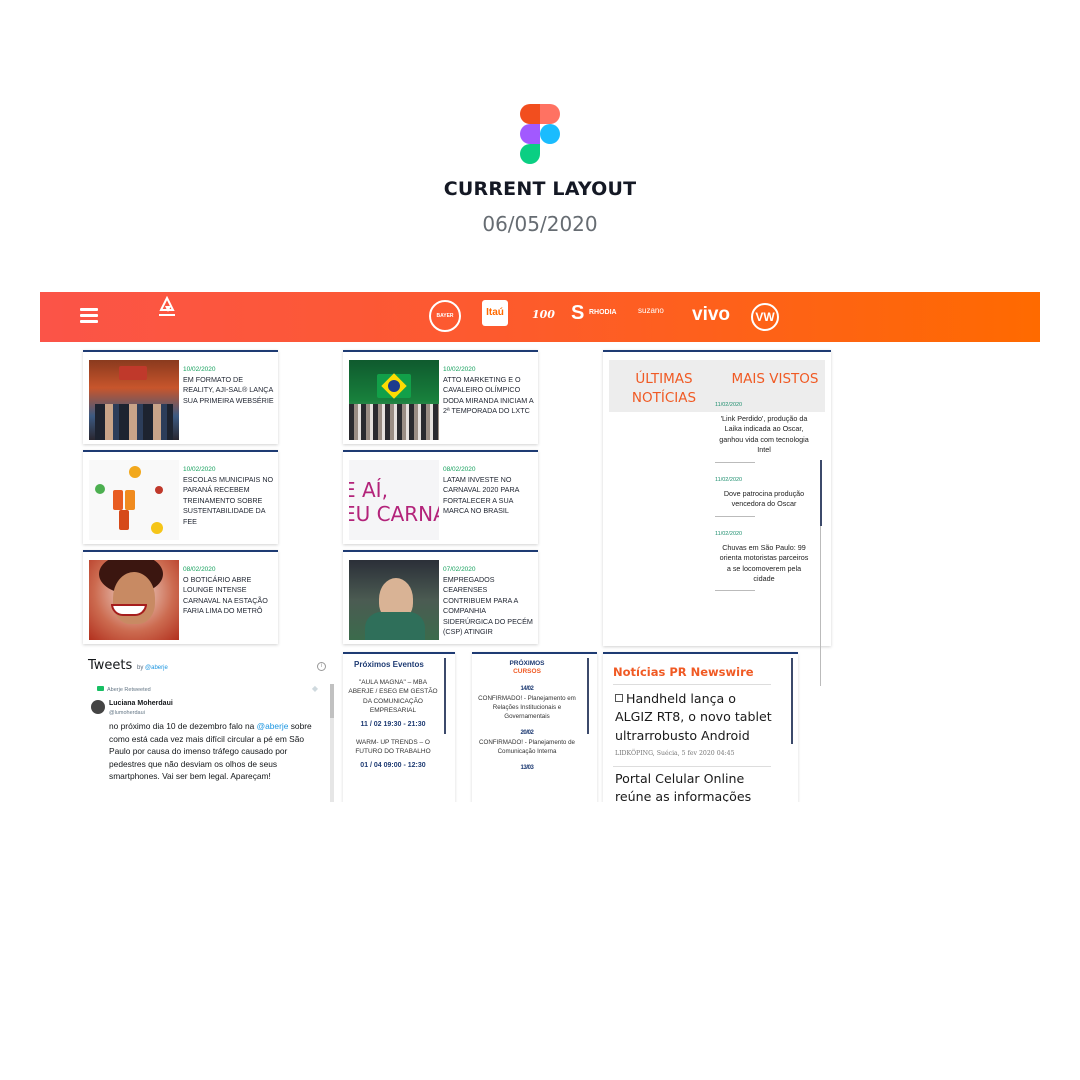 The width and height of the screenshot is (1080, 1080). I want to click on tweet-author-handle: @lumoherdaui, so click(127, 713).